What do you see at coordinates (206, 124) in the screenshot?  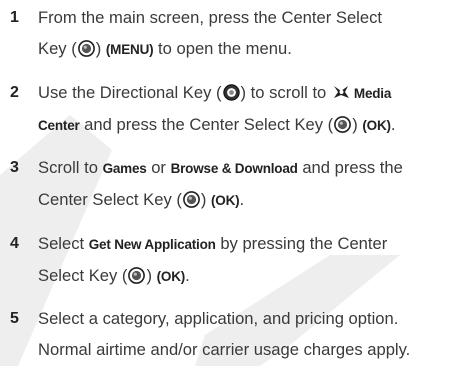 I see `step-text-run: and press the Center Select Key (` at bounding box center [206, 124].